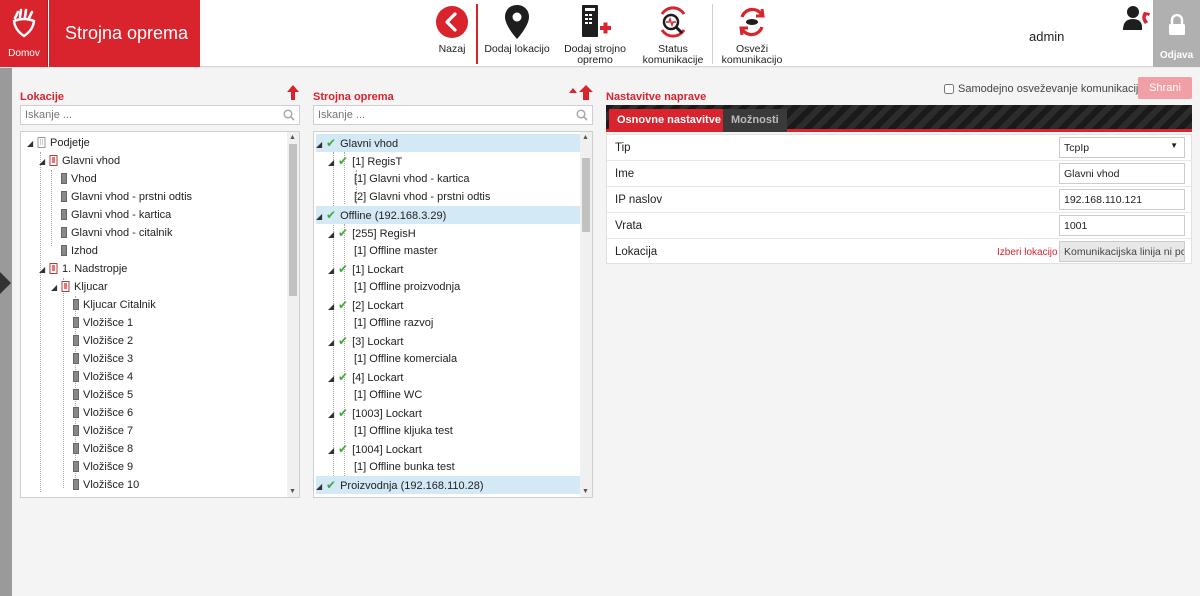 Image resolution: width=1200 pixels, height=596 pixels. Describe the element at coordinates (415, 197) in the screenshot. I see `hardware-tree-item: [2] Glavni vhod - prstni odtis` at that location.